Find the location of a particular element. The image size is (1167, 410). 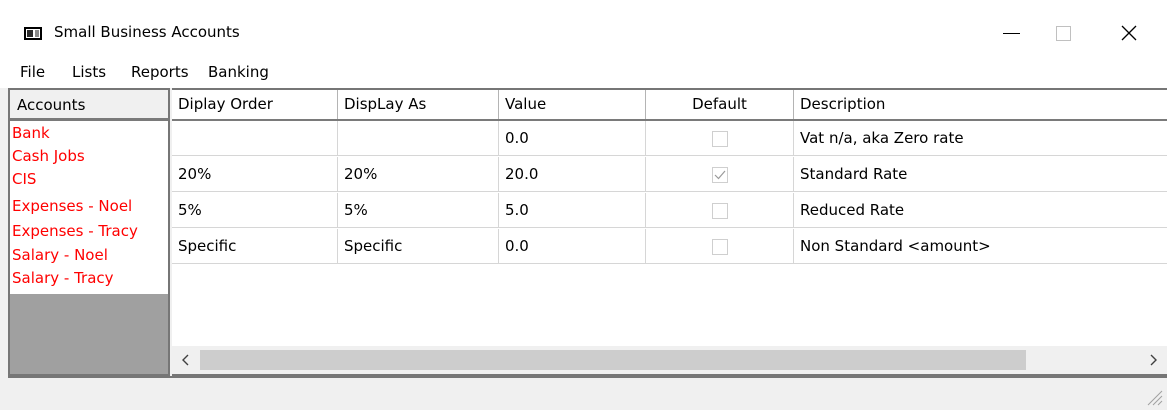

scroll-left-button is located at coordinates (186, 360).